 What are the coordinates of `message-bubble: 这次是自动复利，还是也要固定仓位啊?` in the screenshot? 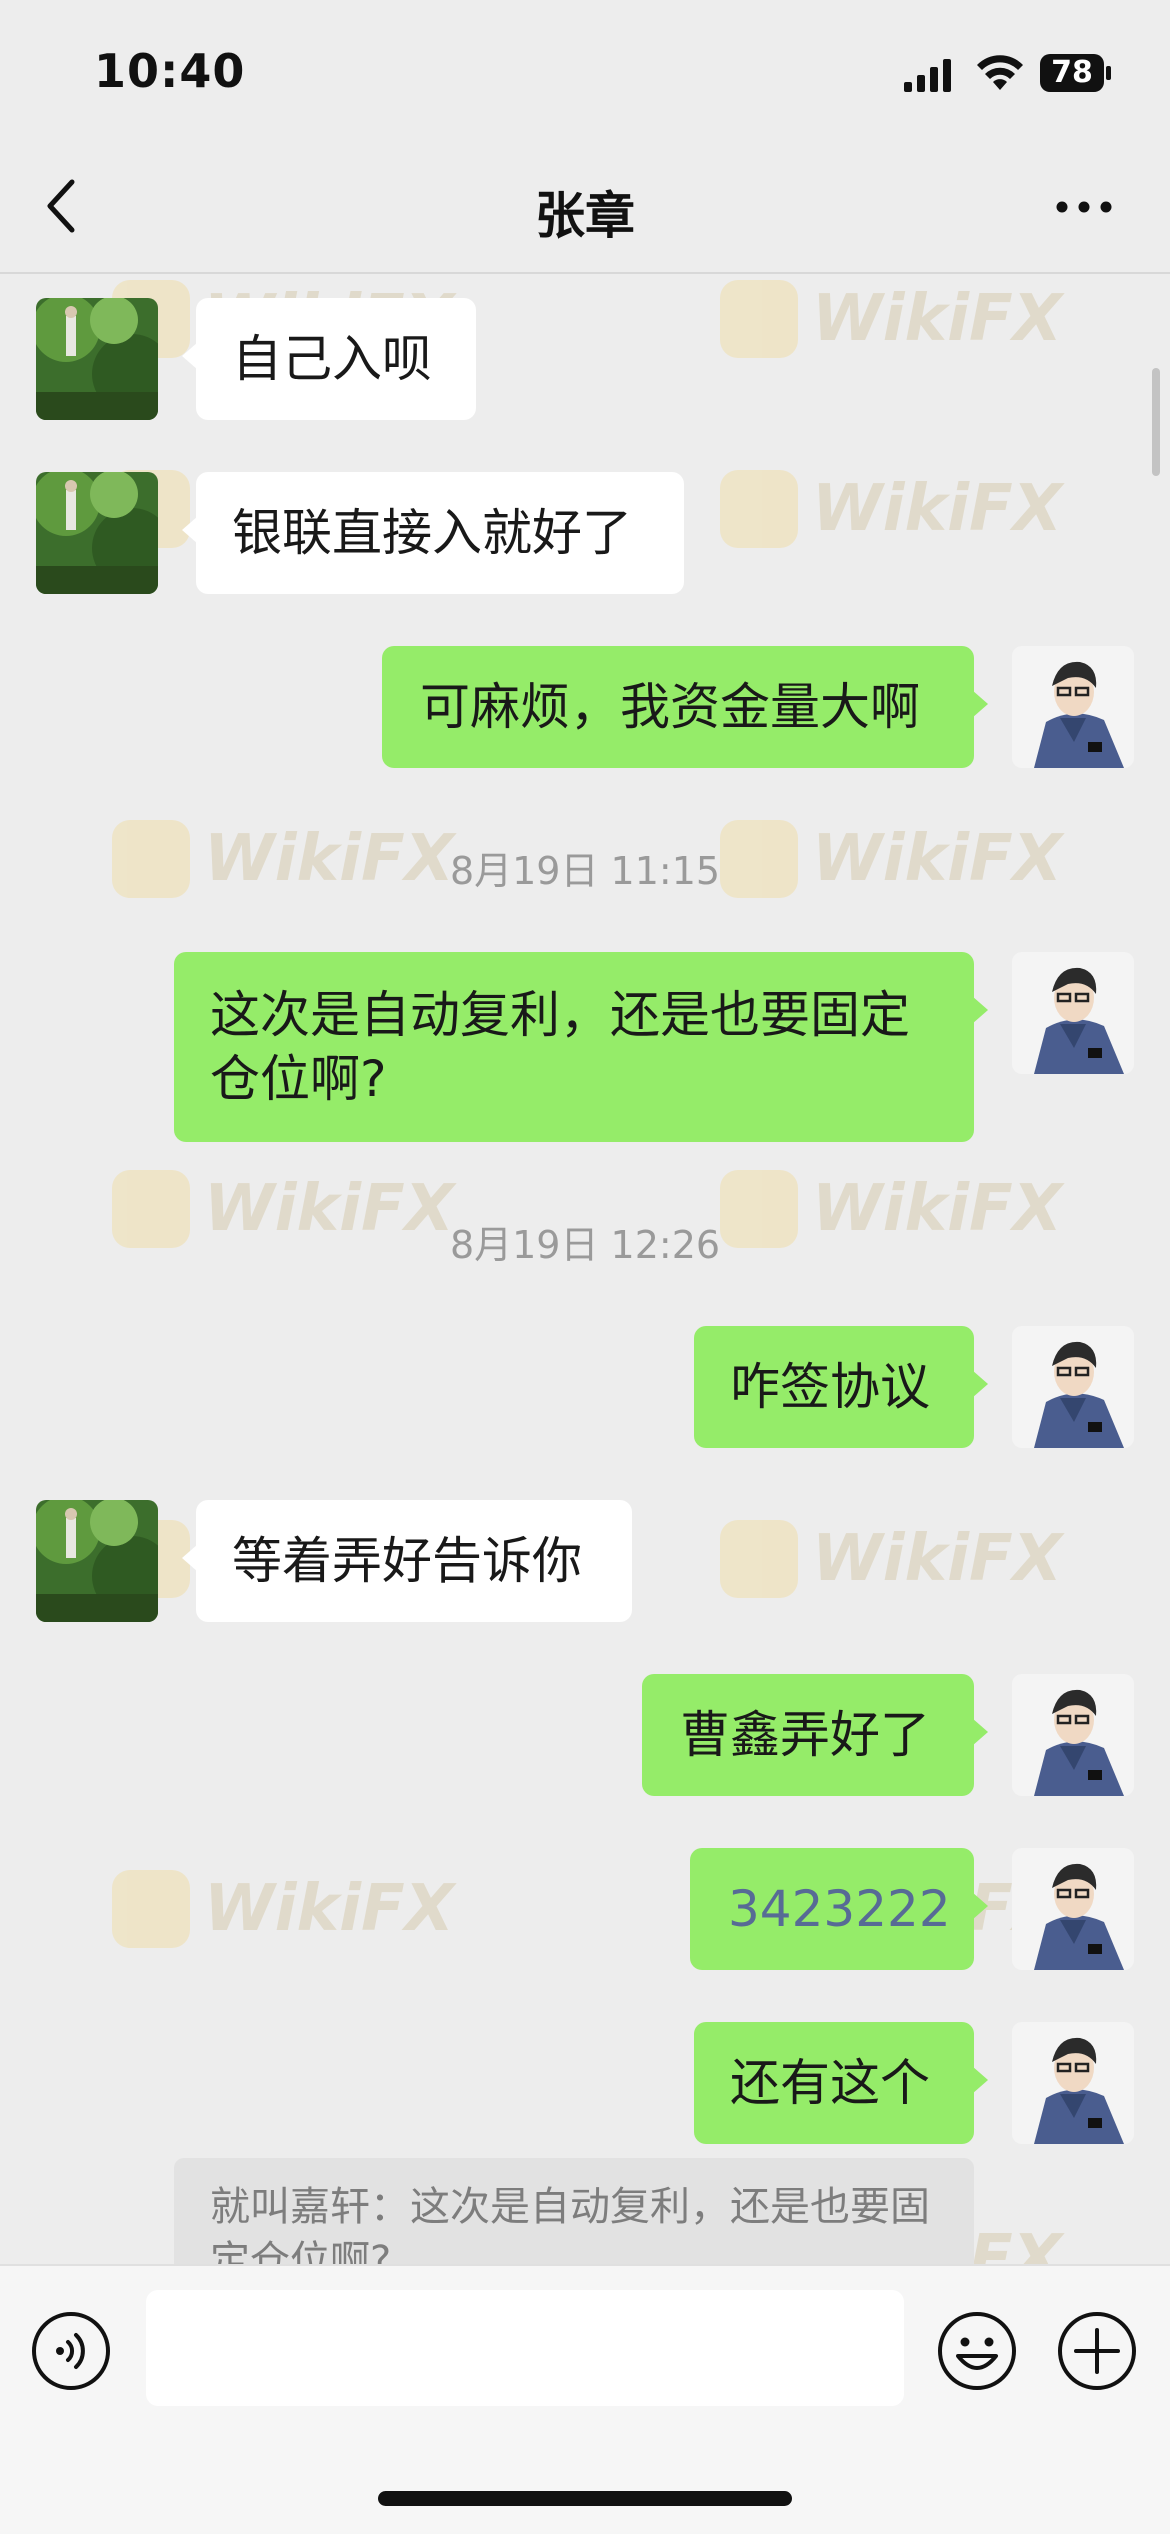 It's located at (581, 1047).